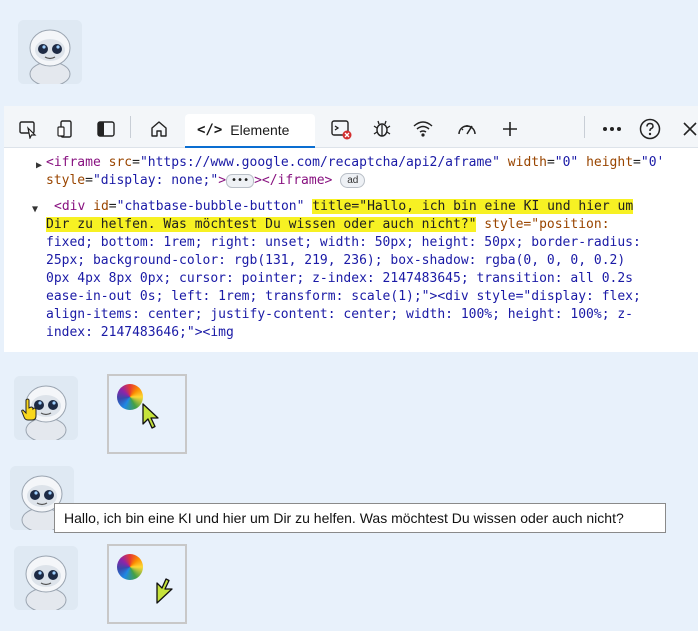 The image size is (698, 631). I want to click on more-icon, so click(612, 129).